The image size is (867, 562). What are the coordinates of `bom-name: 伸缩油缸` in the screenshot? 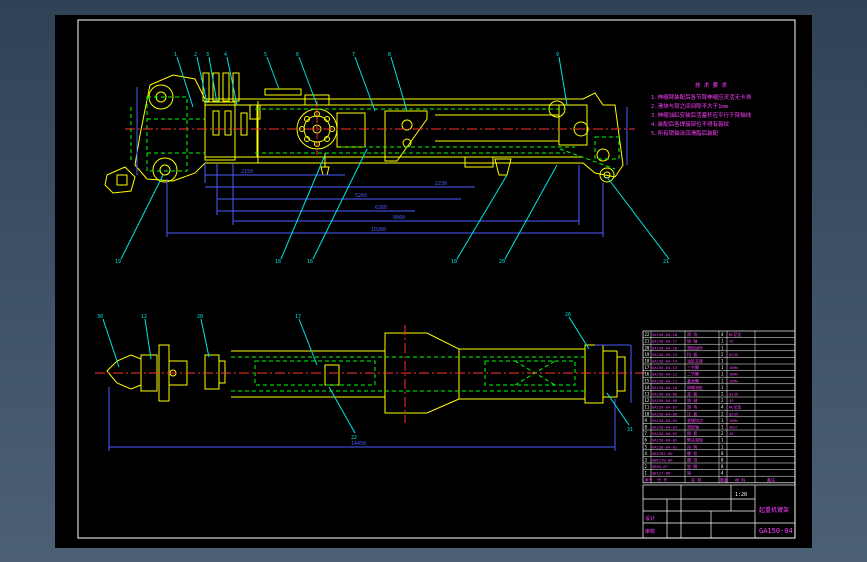 It's located at (695, 387).